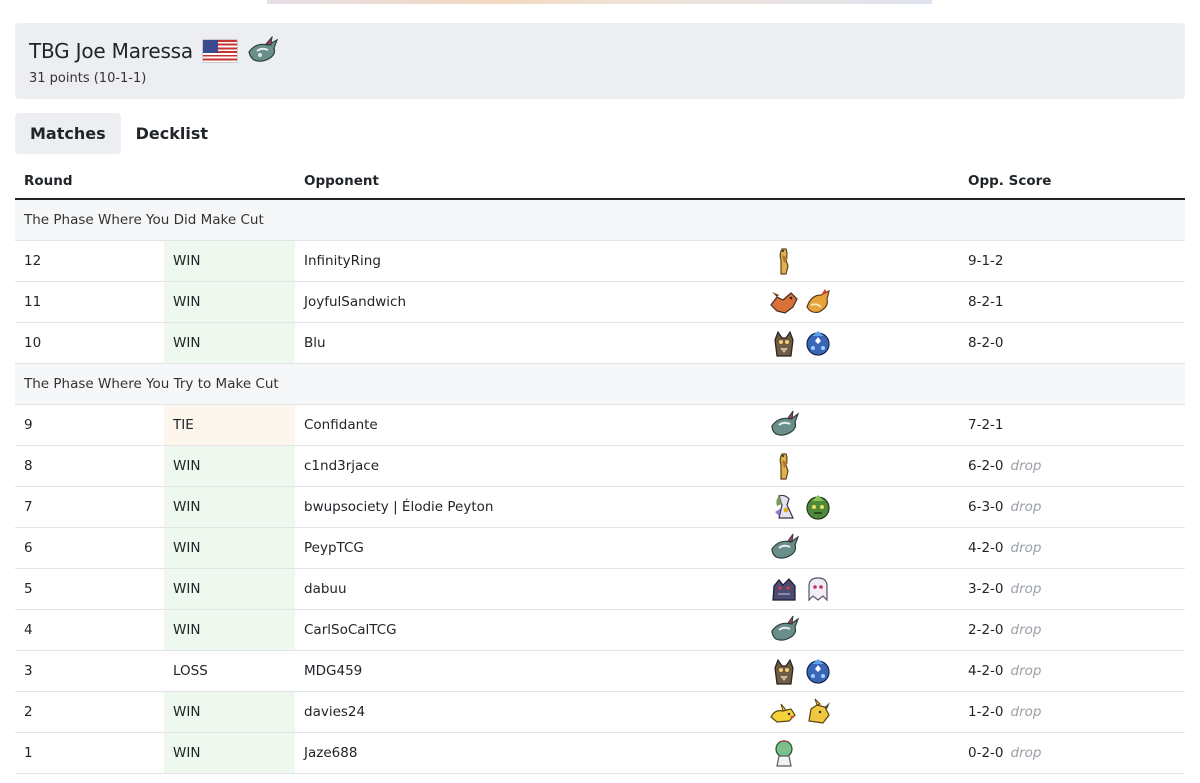 The height and width of the screenshot is (783, 1200). I want to click on pidgeot-icon, so click(818, 300).